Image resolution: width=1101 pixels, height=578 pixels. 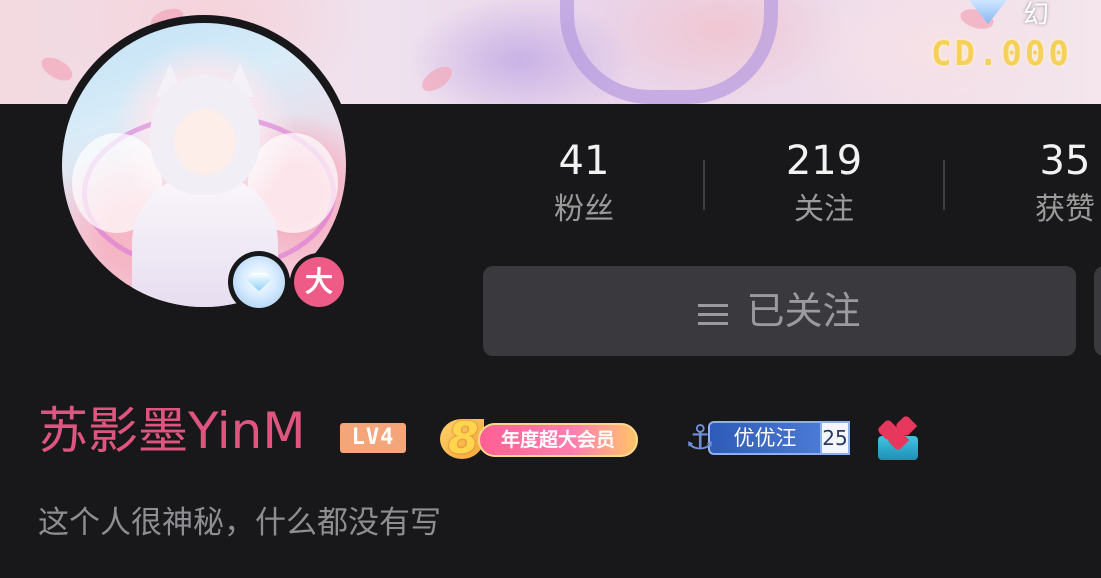 I want to click on stat-fans-label: 粉丝, so click(x=584, y=209).